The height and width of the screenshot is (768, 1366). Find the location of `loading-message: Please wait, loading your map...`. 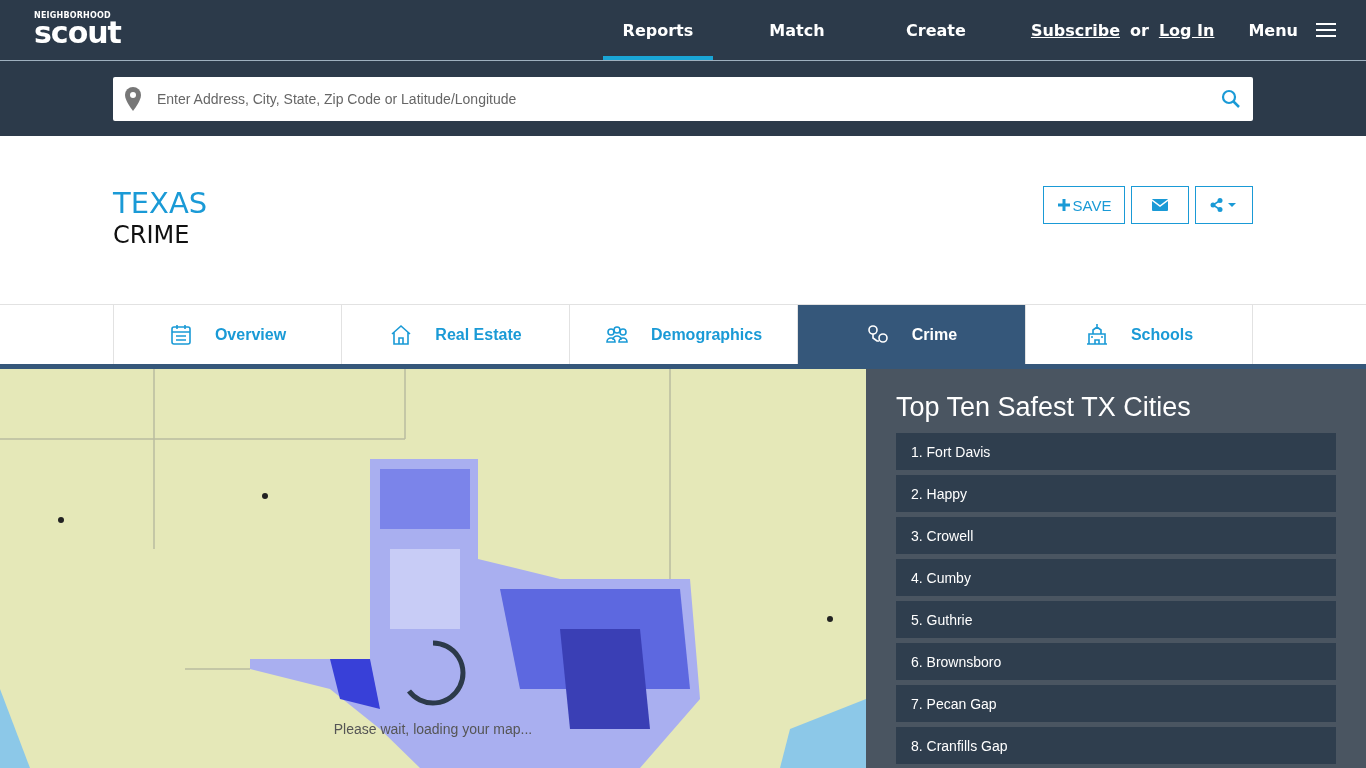

loading-message: Please wait, loading your map... is located at coordinates (433, 729).